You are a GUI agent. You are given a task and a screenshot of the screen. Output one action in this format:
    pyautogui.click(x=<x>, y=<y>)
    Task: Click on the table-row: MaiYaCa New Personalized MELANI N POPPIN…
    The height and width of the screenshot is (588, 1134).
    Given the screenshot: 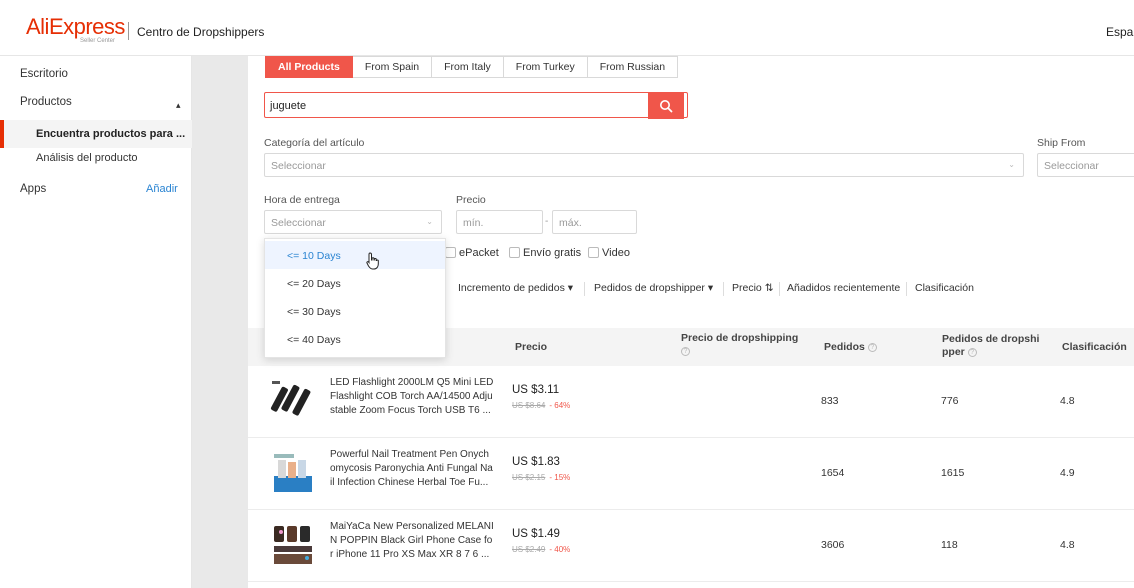 What is the action you would take?
    pyautogui.click(x=691, y=546)
    